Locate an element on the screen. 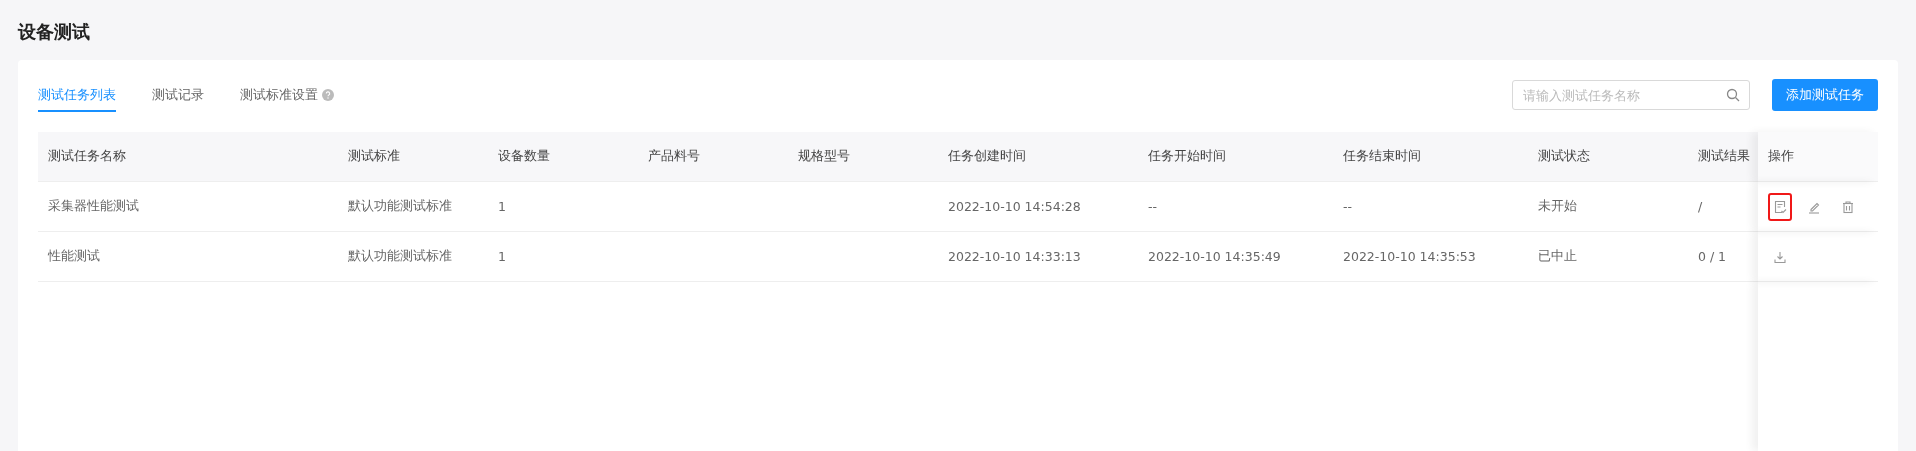 This screenshot has height=451, width=1916. search-icon is located at coordinates (1733, 95).